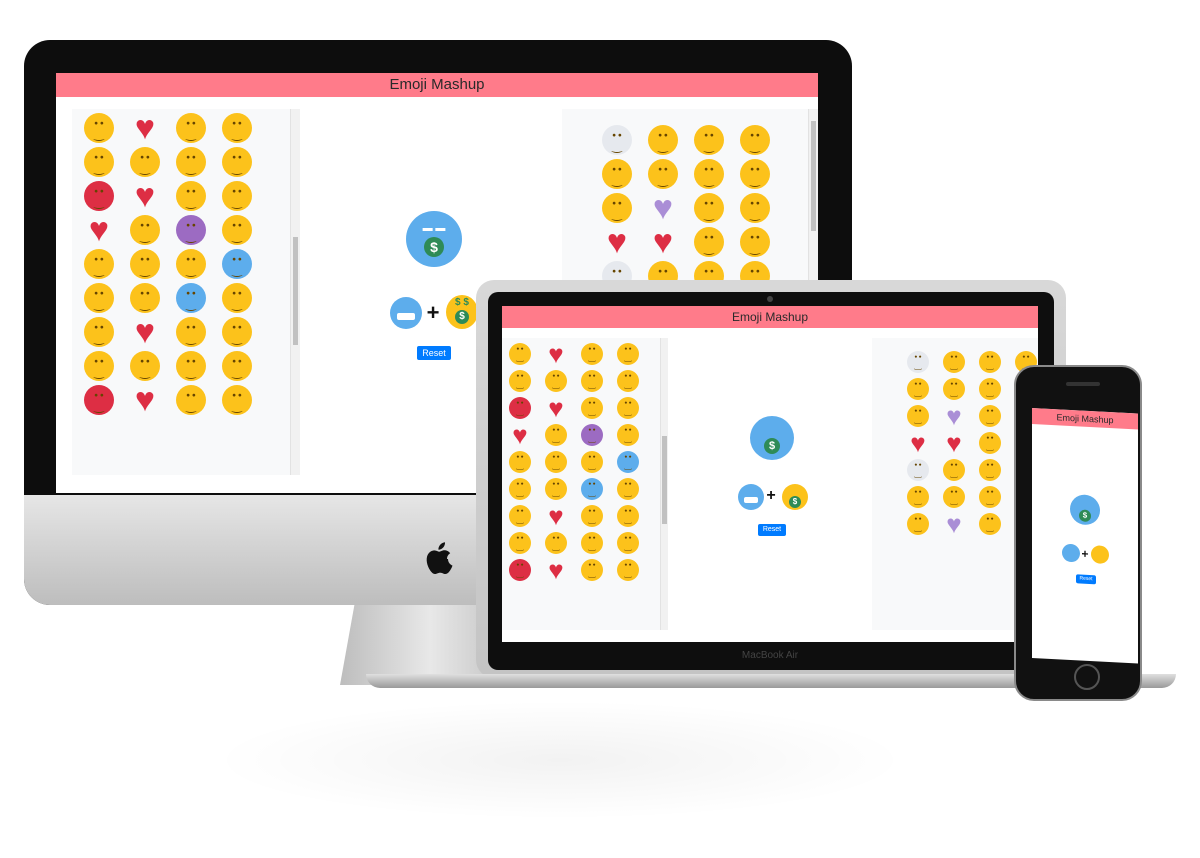 Image resolution: width=1200 pixels, height=858 pixels. I want to click on selected-emoji-right, so click(1100, 555).